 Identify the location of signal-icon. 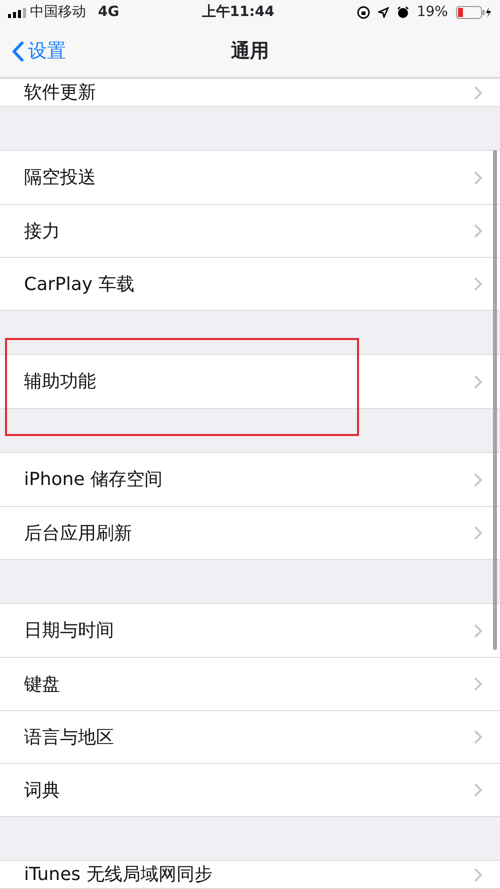
(17, 13).